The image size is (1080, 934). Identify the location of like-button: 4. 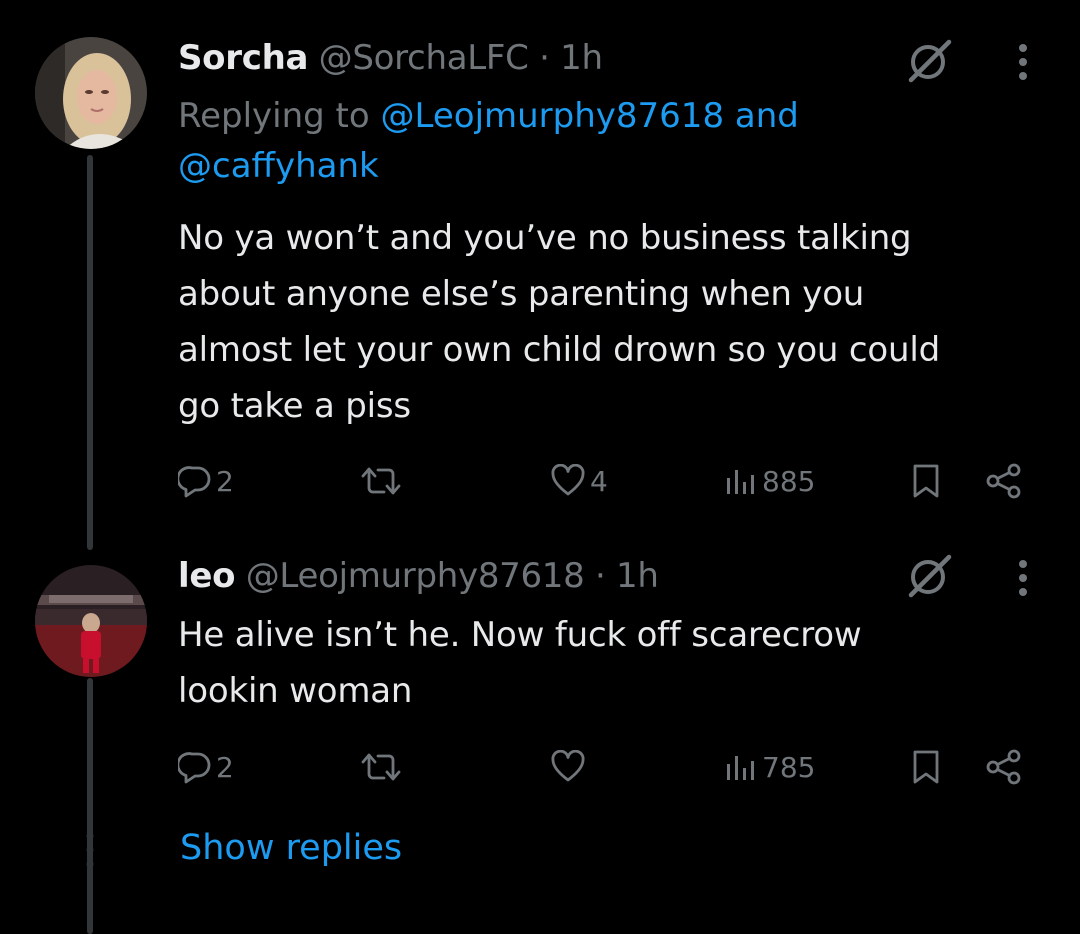
(579, 481).